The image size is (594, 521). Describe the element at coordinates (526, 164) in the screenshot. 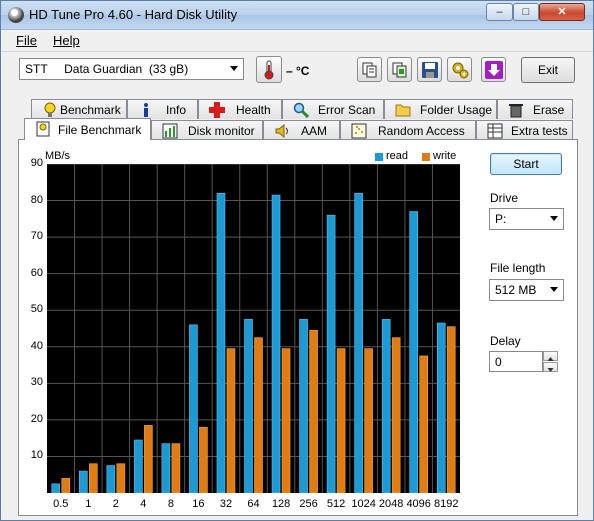

I see `start-button: Start` at that location.